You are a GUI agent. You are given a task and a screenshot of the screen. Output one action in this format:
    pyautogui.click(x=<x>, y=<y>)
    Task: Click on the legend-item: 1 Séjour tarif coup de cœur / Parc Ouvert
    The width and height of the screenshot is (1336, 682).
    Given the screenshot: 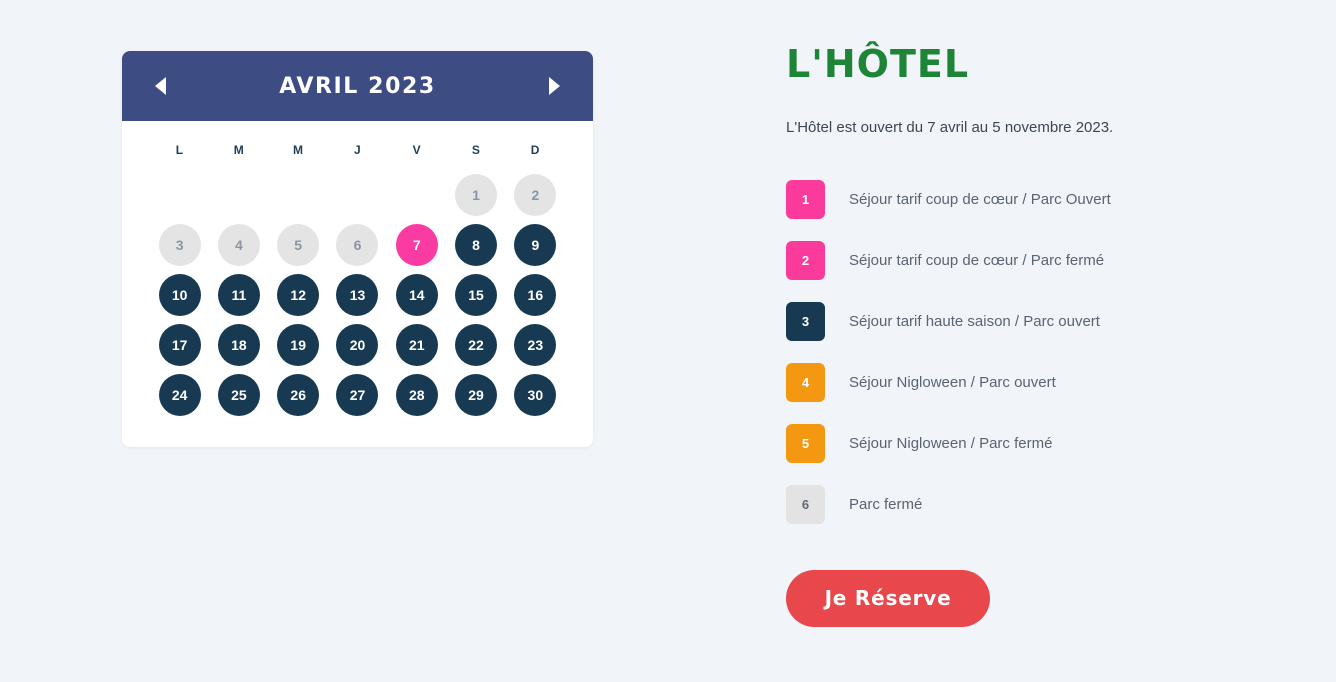 What is the action you would take?
    pyautogui.click(x=1021, y=199)
    